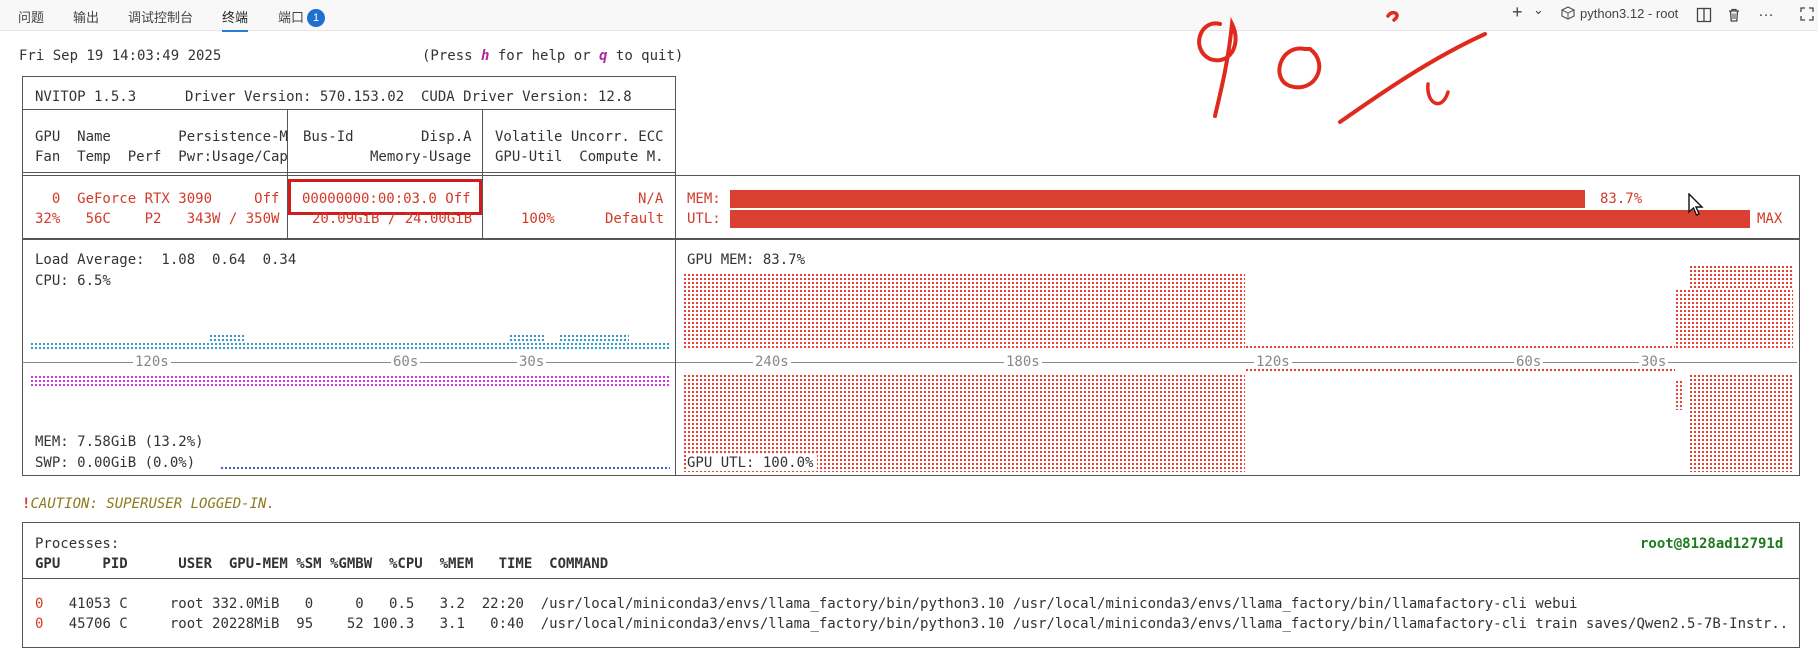  I want to click on gpu-util-pct: 100%, so click(538, 219).